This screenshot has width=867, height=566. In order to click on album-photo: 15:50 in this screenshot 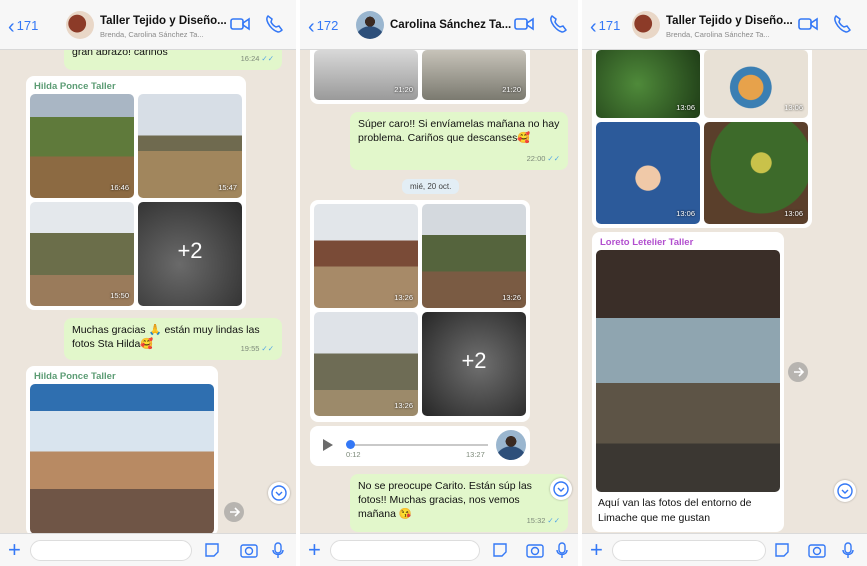, I will do `click(82, 254)`.